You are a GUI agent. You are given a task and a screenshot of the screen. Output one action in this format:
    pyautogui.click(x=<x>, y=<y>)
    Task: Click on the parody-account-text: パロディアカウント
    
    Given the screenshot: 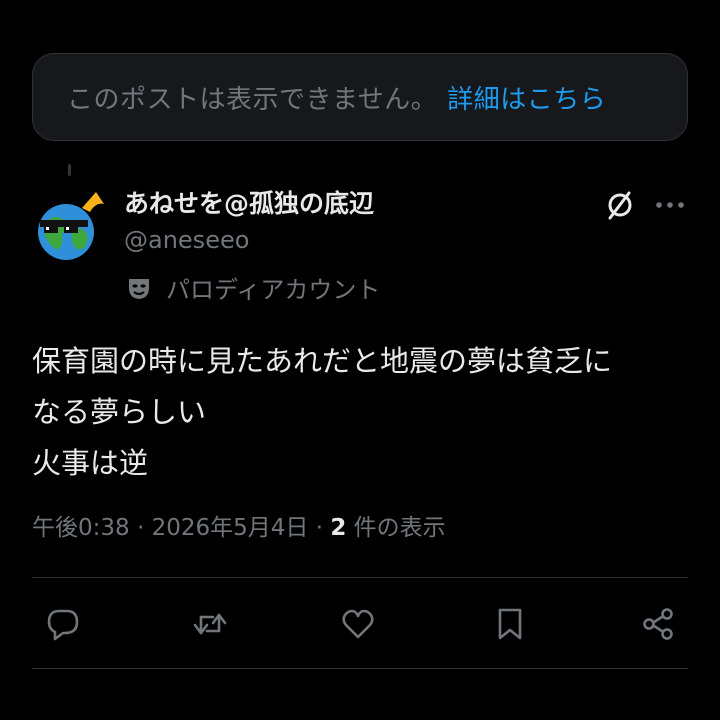 What is the action you would take?
    pyautogui.click(x=273, y=290)
    